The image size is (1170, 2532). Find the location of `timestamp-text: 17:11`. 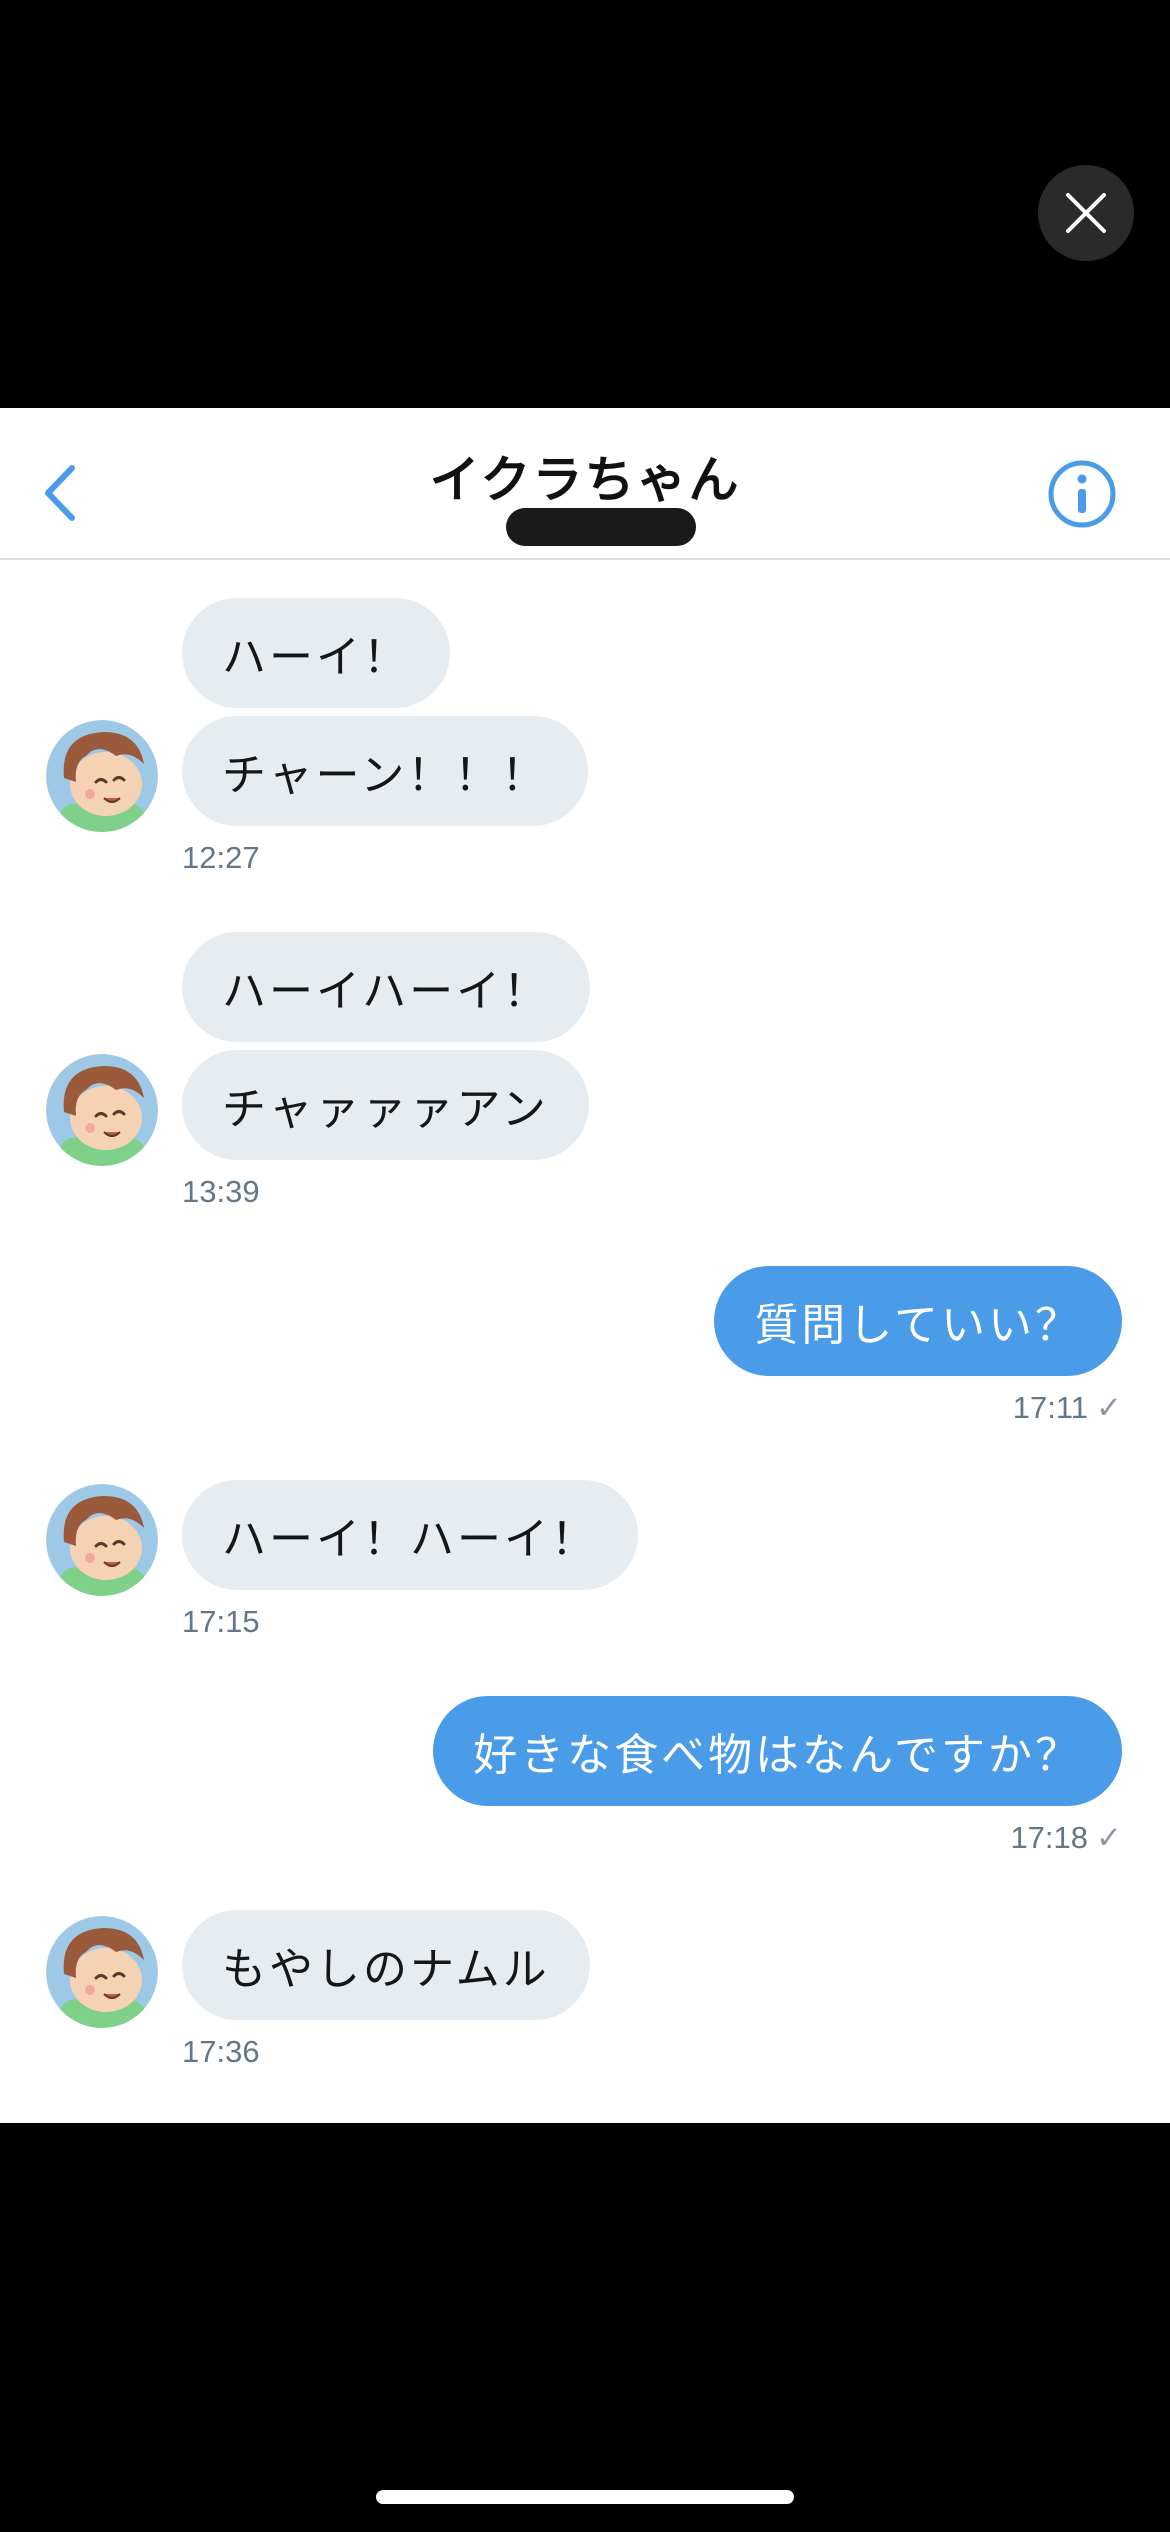

timestamp-text: 17:11 is located at coordinates (1050, 1407).